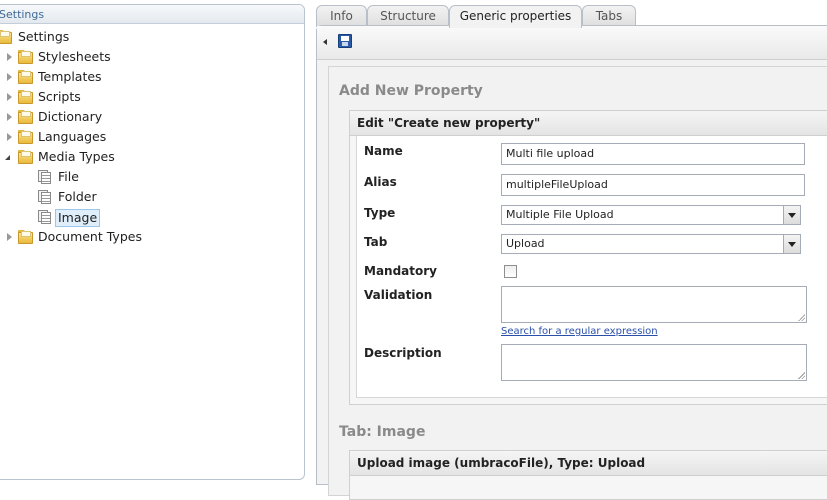 The image size is (827, 500). Describe the element at coordinates (654, 304) in the screenshot. I see `validation-textarea` at that location.